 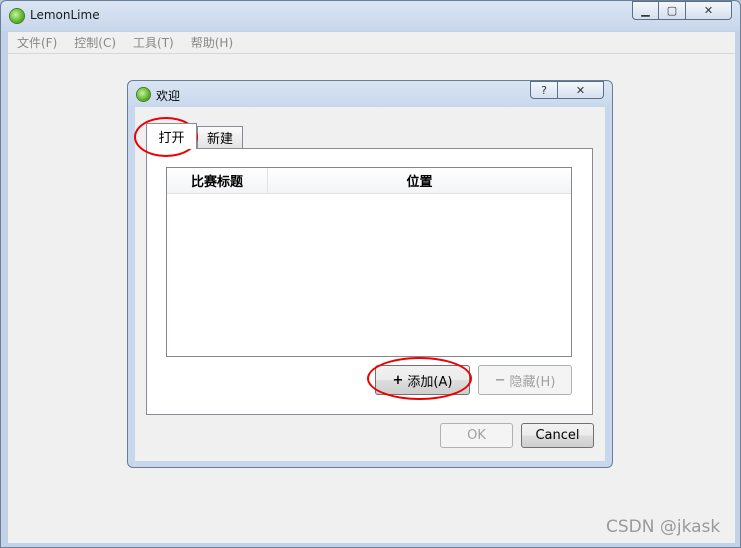 I want to click on add-button: + 添加(A), so click(x=422, y=380).